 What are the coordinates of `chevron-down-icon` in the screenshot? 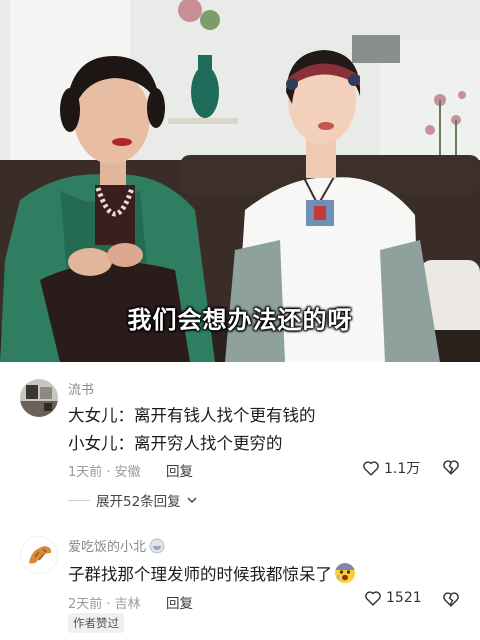 It's located at (192, 500).